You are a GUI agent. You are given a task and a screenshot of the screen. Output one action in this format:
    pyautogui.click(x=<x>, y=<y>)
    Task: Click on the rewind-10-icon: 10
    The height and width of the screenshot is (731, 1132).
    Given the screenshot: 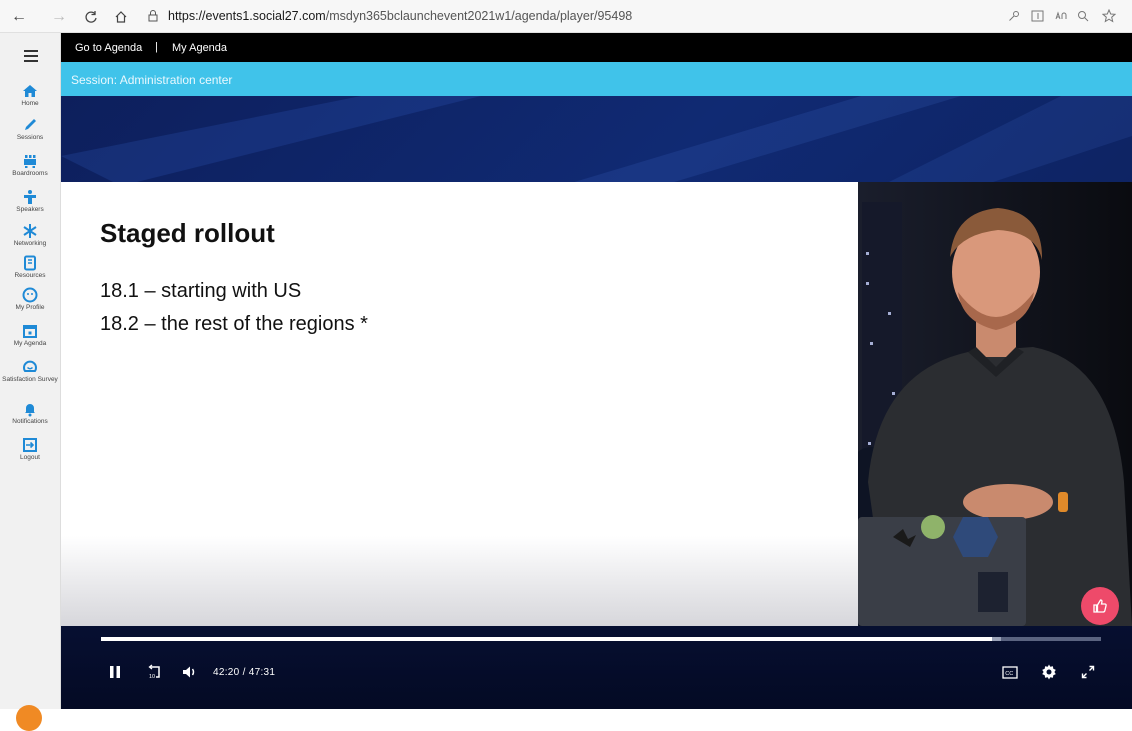 What is the action you would take?
    pyautogui.click(x=154, y=672)
    